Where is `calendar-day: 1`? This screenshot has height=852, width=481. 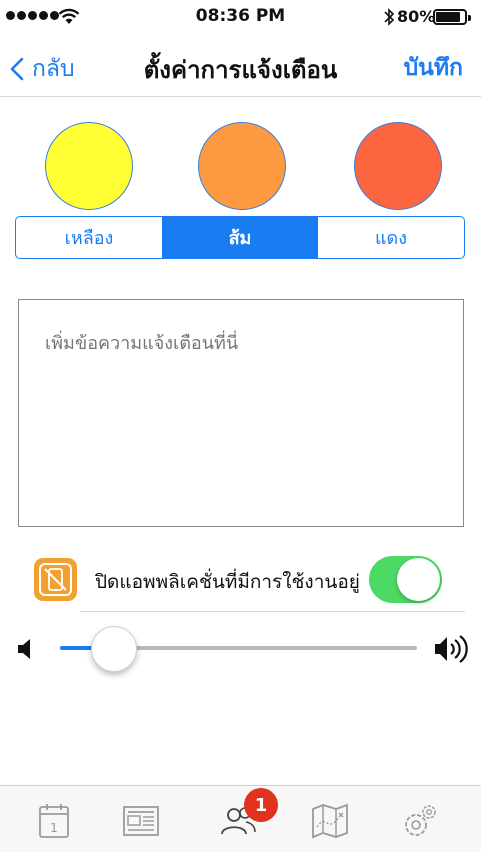 calendar-day: 1 is located at coordinates (54, 828).